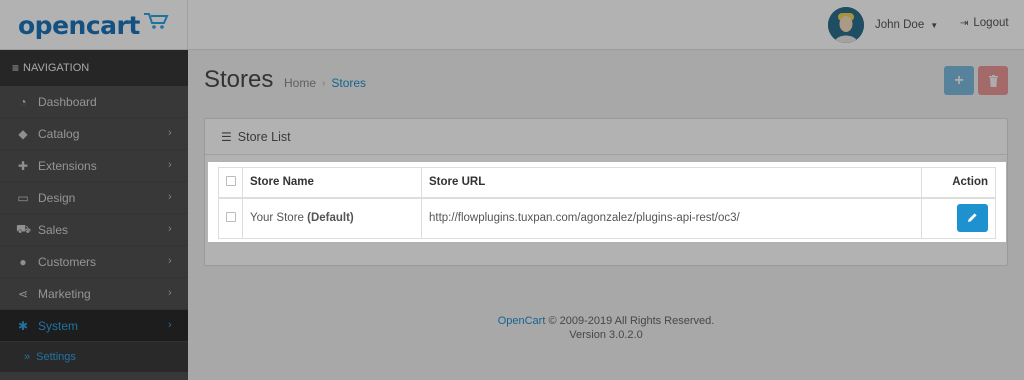 This screenshot has width=1024, height=380. What do you see at coordinates (671, 183) in the screenshot?
I see `column-header-store-url: Store URL` at bounding box center [671, 183].